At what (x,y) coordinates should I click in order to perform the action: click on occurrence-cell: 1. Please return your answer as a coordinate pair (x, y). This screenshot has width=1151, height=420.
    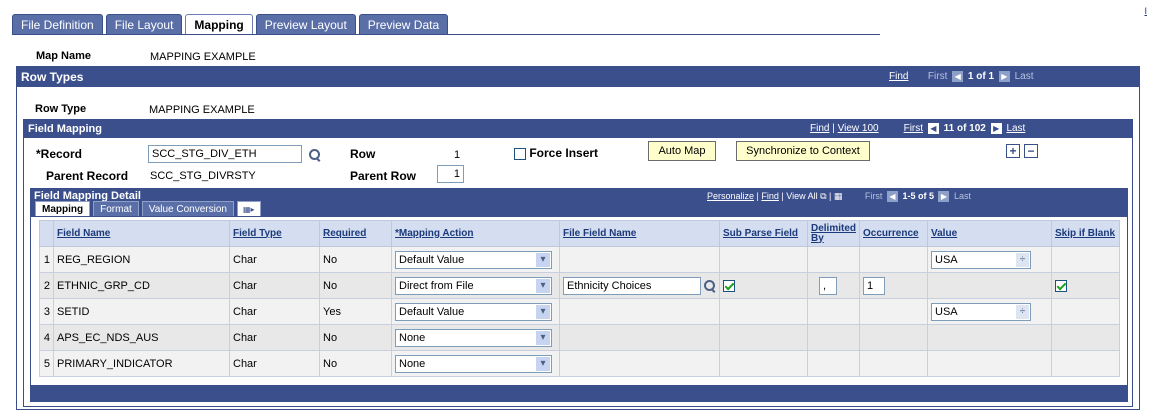
    Looking at the image, I should click on (893, 285).